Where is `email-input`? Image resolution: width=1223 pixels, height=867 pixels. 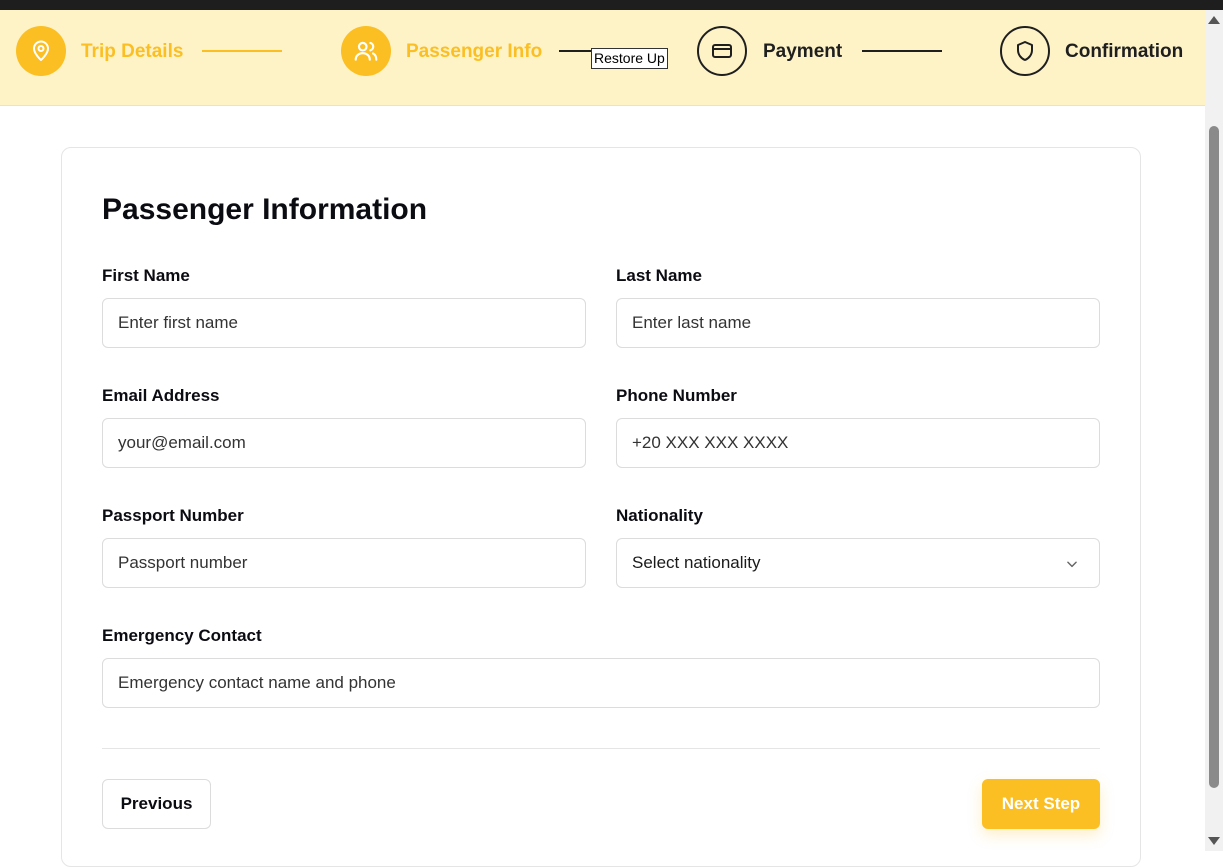
email-input is located at coordinates (344, 443).